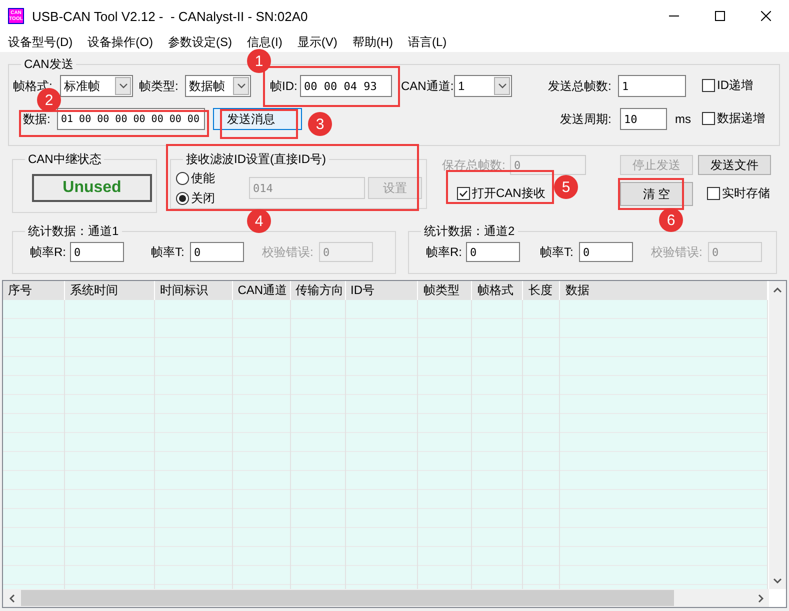 The height and width of the screenshot is (611, 789). What do you see at coordinates (566, 187) in the screenshot?
I see `step-number: 5` at bounding box center [566, 187].